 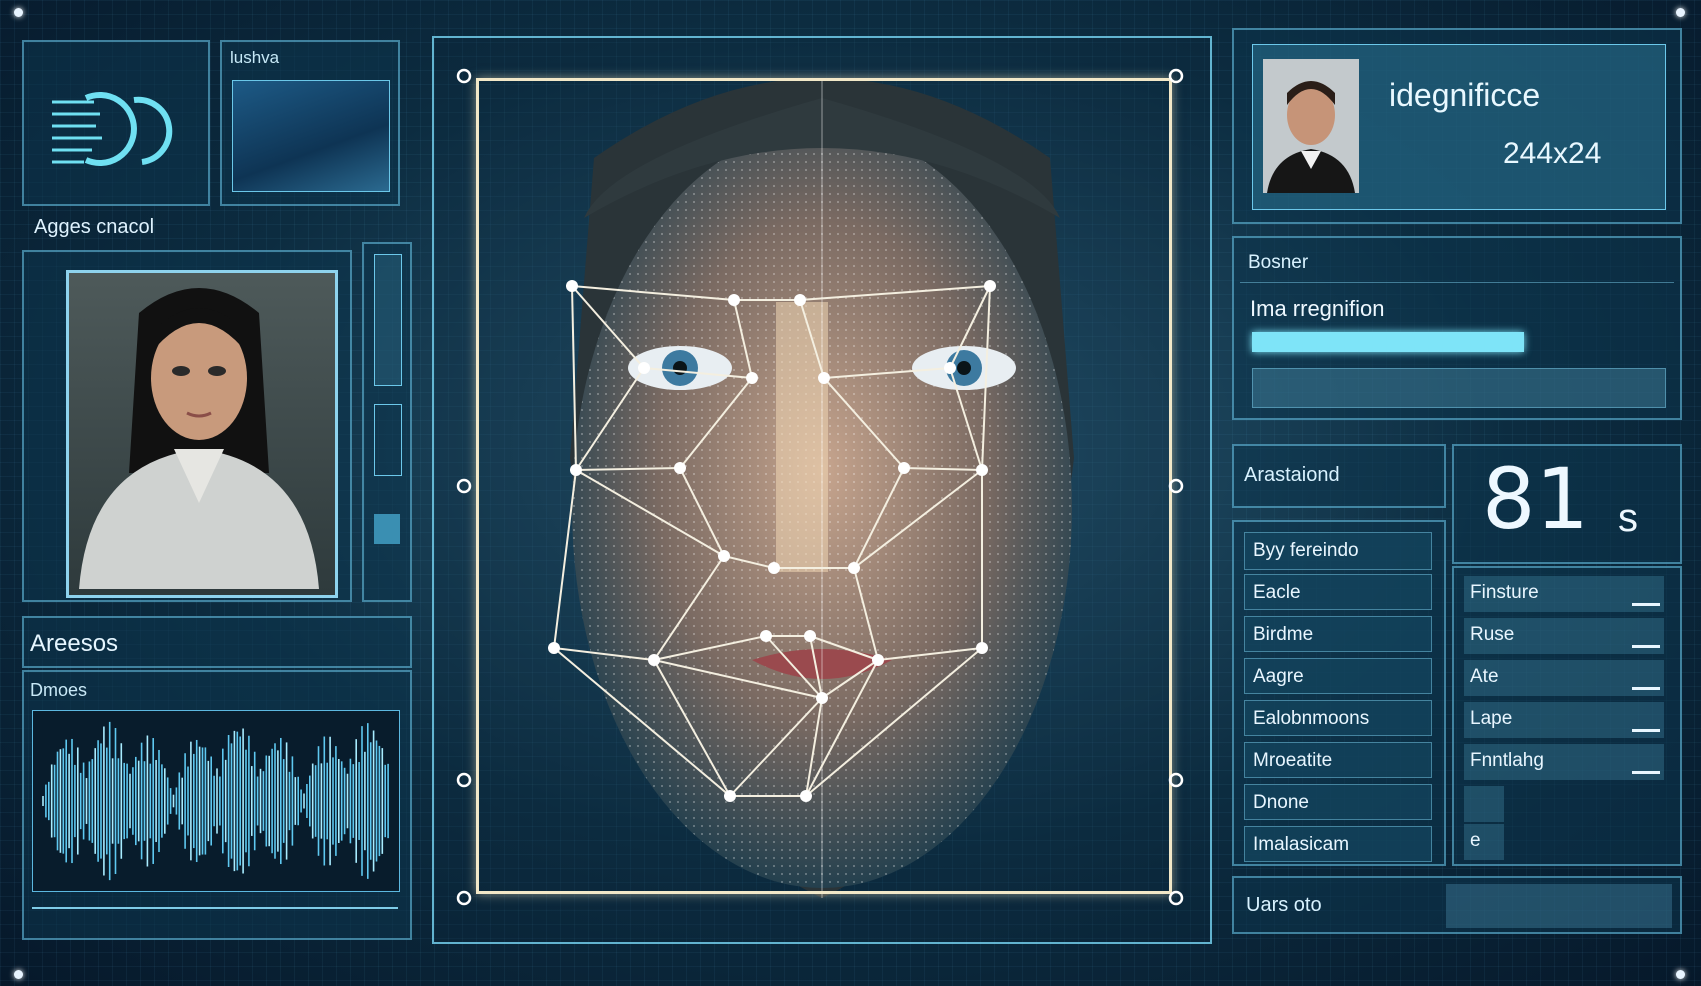 What do you see at coordinates (1388, 342) in the screenshot?
I see `recognition-progress-fill` at bounding box center [1388, 342].